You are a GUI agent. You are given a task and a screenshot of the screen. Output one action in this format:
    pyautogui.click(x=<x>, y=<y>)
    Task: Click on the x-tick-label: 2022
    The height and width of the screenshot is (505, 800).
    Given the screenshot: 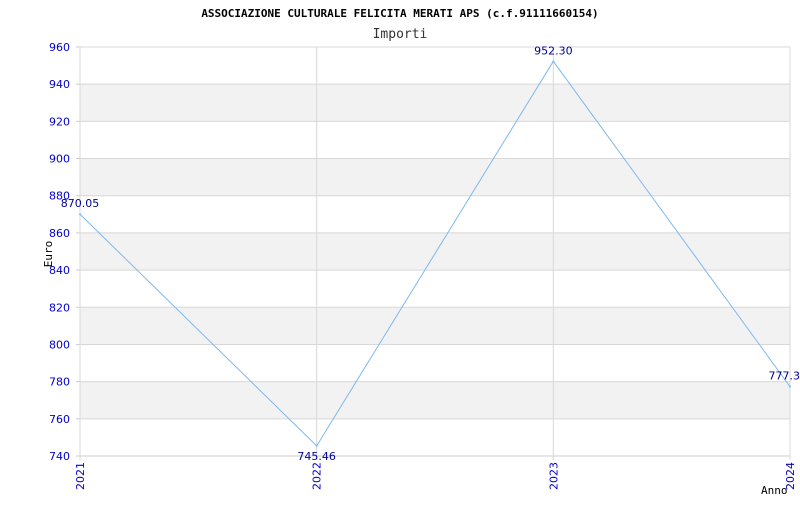 What is the action you would take?
    pyautogui.click(x=317, y=476)
    